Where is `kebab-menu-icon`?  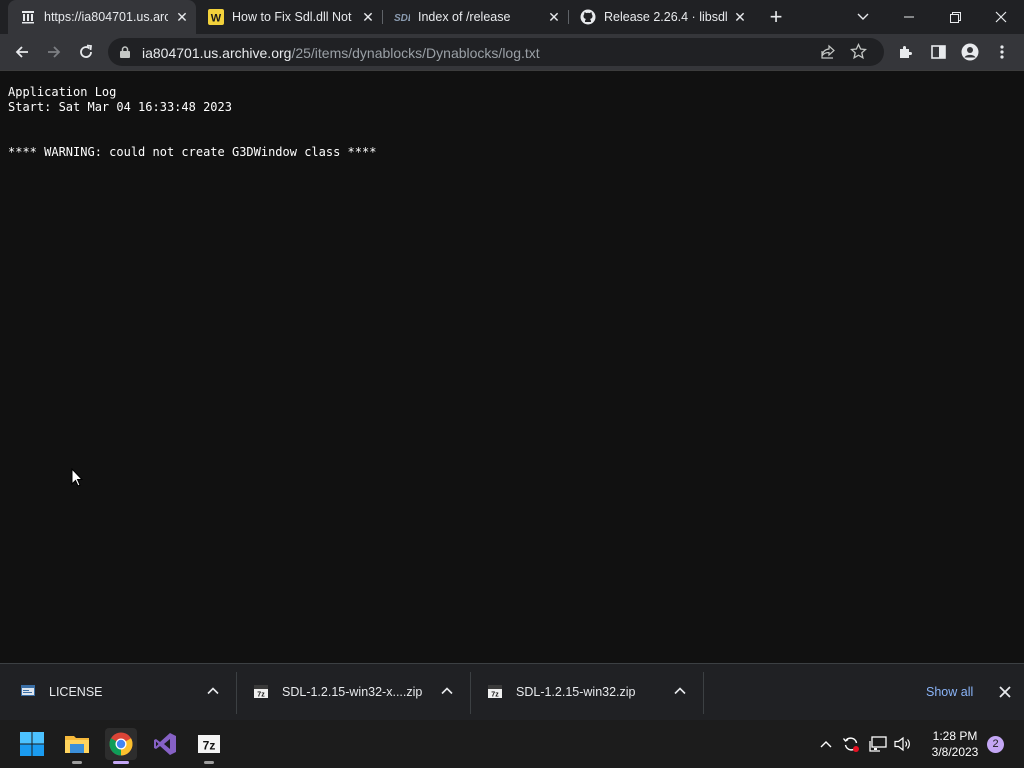
kebab-menu-icon is located at coordinates (1002, 52).